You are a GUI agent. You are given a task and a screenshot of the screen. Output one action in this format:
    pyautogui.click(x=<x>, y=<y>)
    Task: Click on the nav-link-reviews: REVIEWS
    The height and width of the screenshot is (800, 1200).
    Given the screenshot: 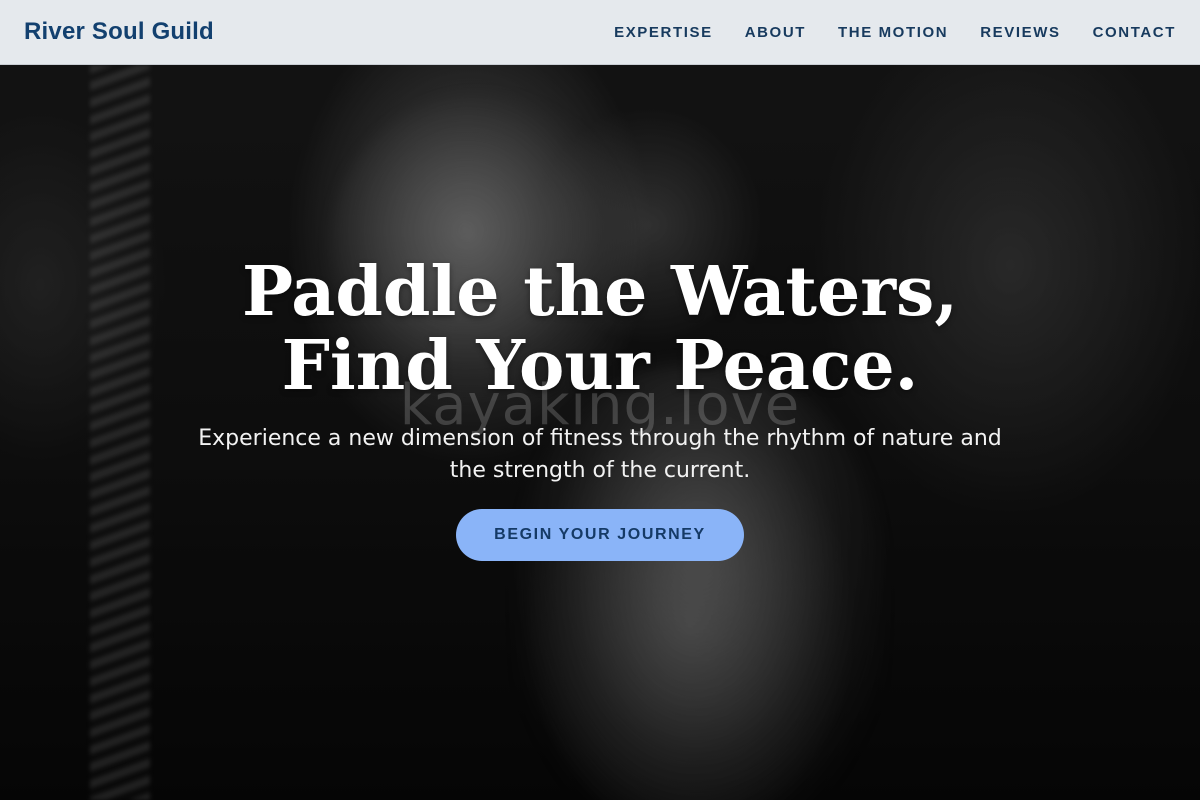 What is the action you would take?
    pyautogui.click(x=1020, y=32)
    